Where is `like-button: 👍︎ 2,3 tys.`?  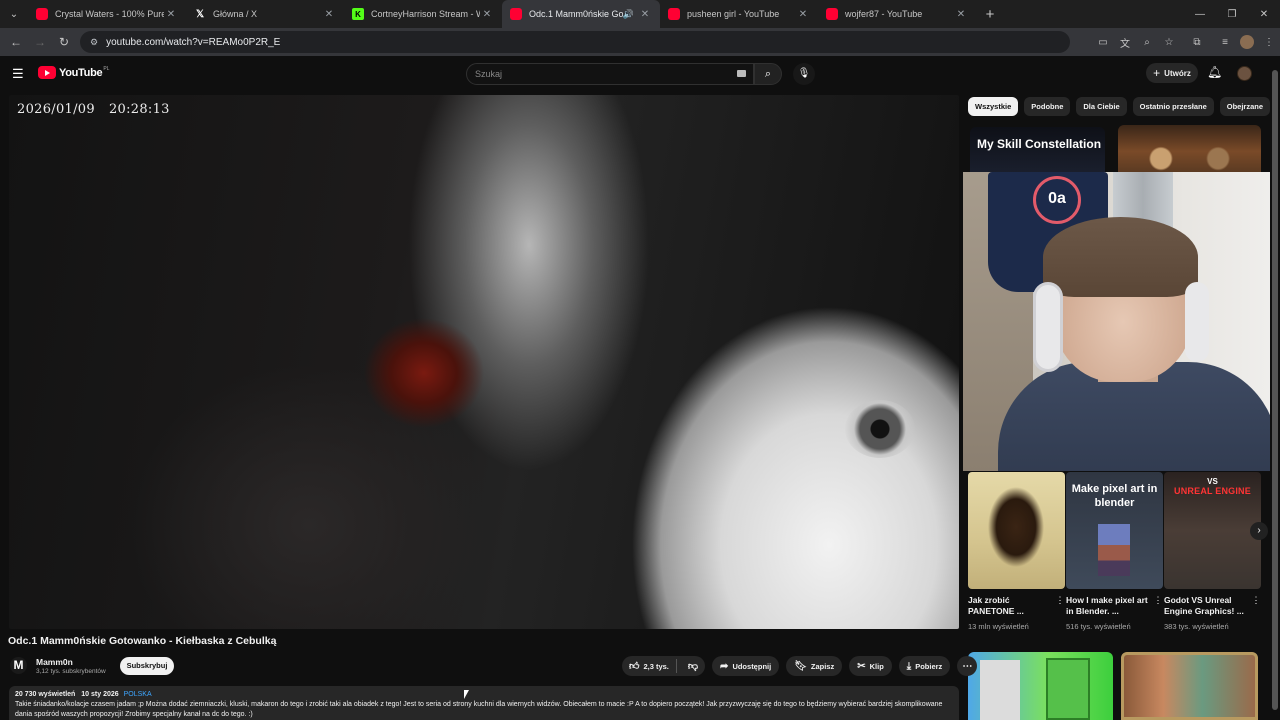
like-button: 👍︎ 2,3 tys. is located at coordinates (649, 666).